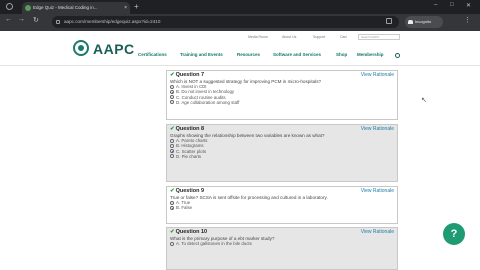  Describe the element at coordinates (282, 156) in the screenshot. I see `answer-option: D. Pie charts` at that location.